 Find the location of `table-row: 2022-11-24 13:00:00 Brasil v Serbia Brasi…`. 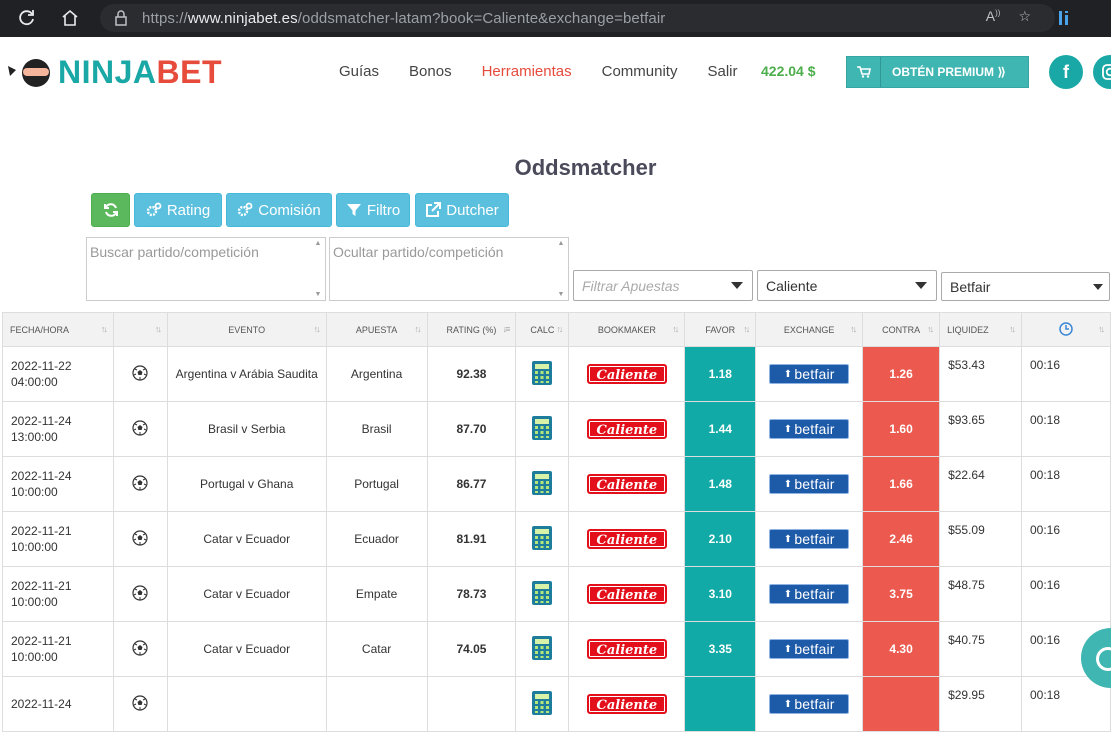

table-row: 2022-11-24 13:00:00 Brasil v Serbia Brasi… is located at coordinates (556, 429).